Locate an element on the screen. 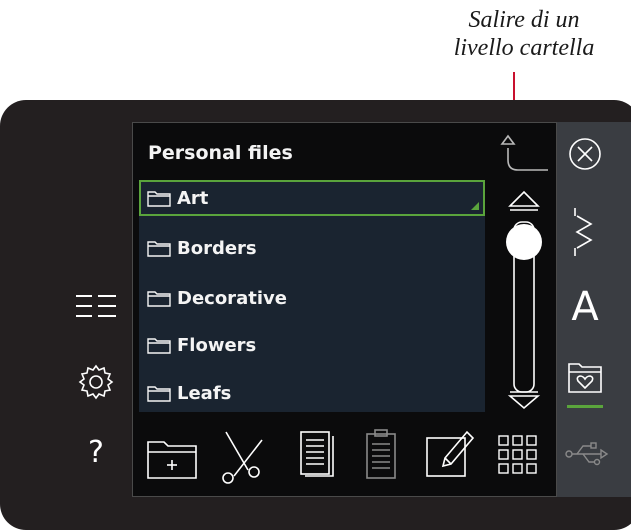  list-view-icon is located at coordinates (100, 307).